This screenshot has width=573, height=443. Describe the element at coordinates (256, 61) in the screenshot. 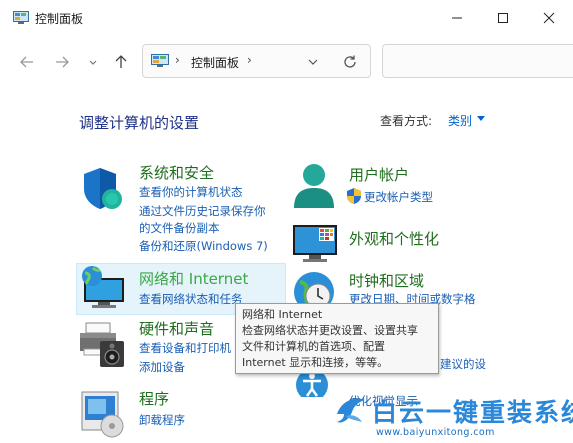

I see `address-bar: › 控制面板 ›` at that location.